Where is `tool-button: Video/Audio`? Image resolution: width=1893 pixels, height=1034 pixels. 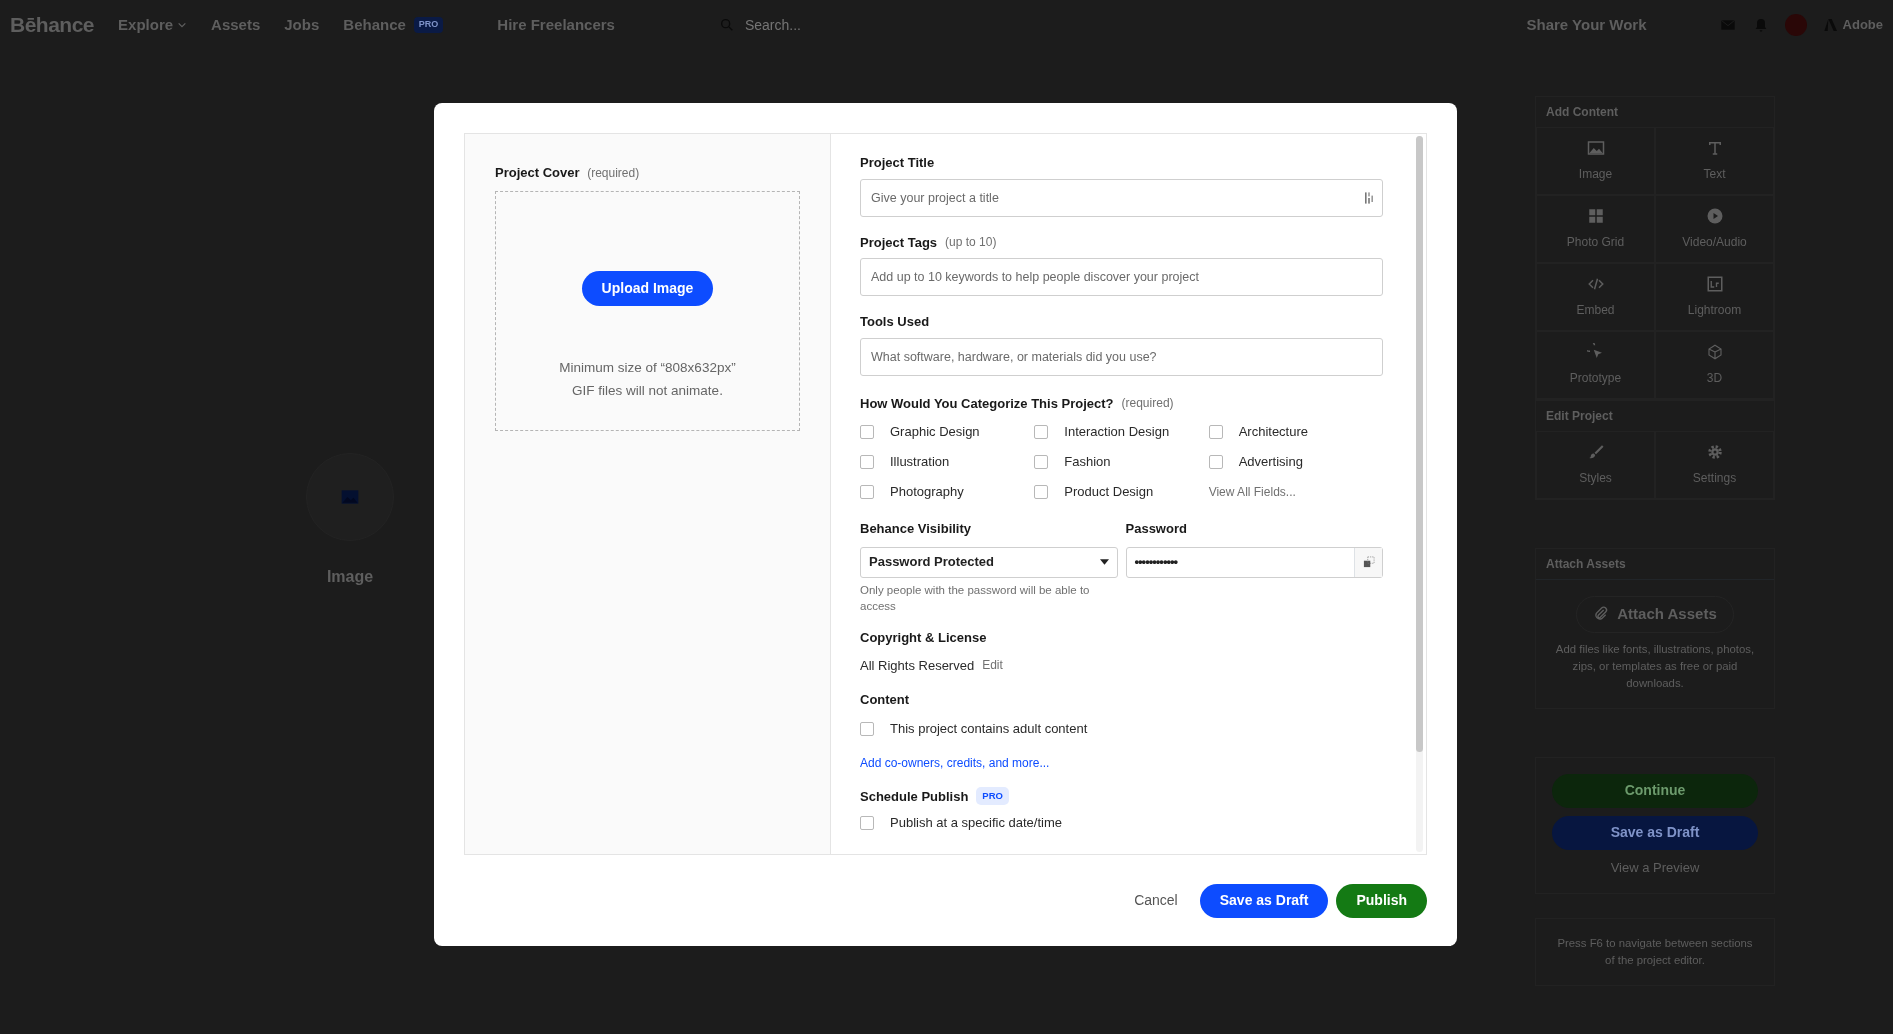
tool-button: Video/Audio is located at coordinates (1714, 229).